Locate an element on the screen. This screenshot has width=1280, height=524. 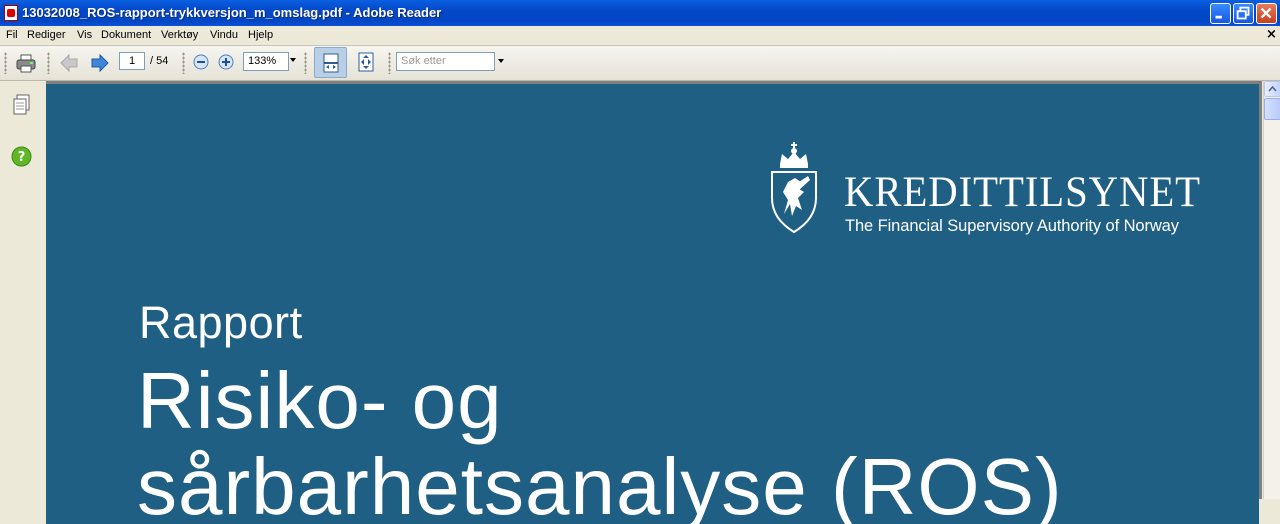
search-dropdown-arrow is located at coordinates (501, 61).